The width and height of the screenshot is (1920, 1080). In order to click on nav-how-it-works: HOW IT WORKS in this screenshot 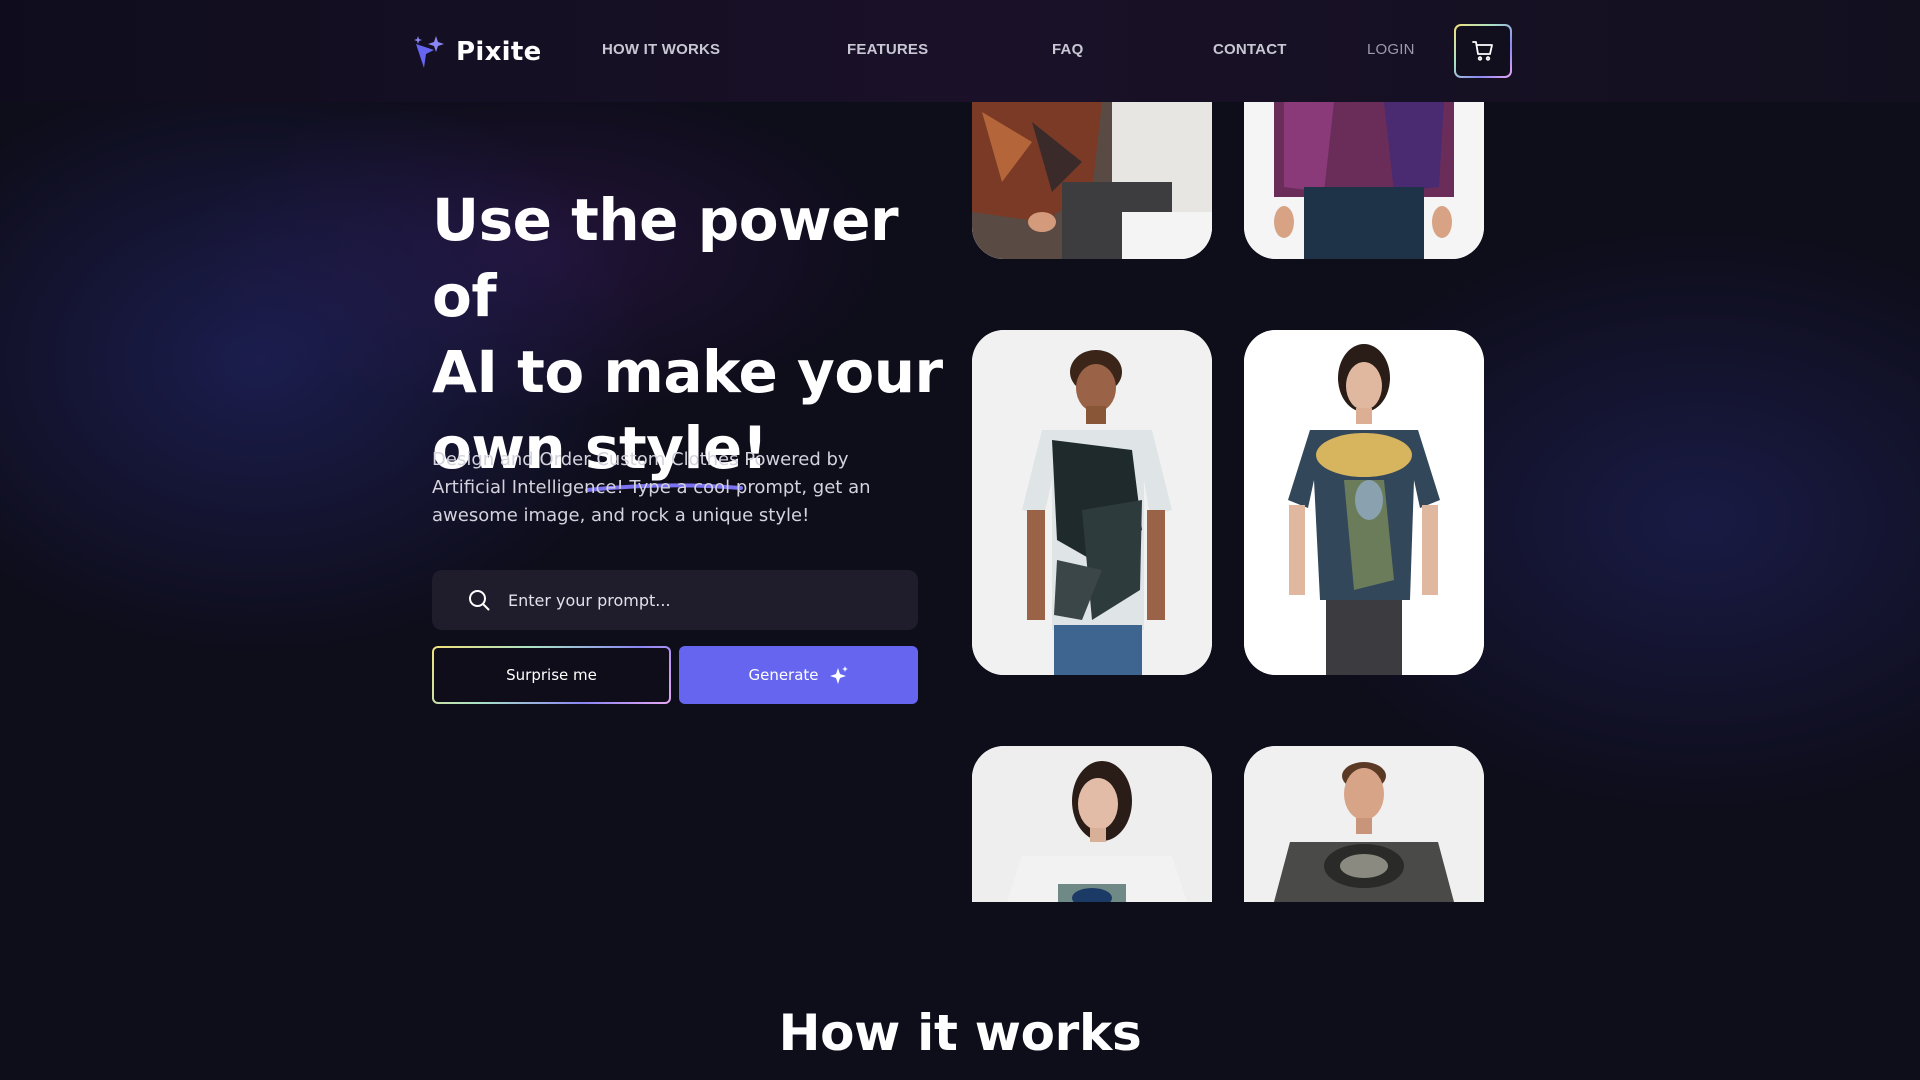, I will do `click(661, 49)`.